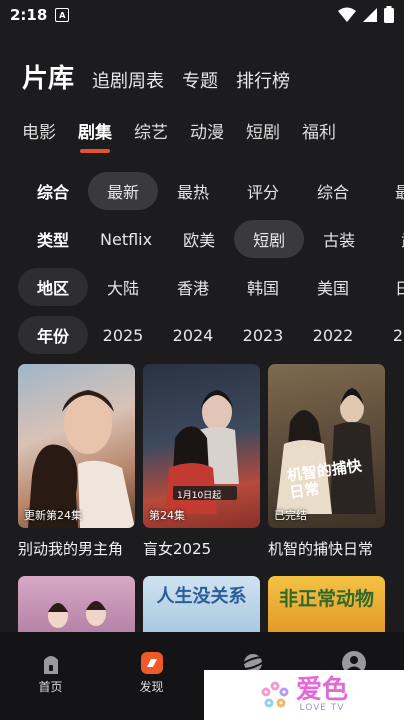 This screenshot has height=720, width=404. What do you see at coordinates (193, 287) in the screenshot?
I see `filter-chip-hongkong: 香港` at bounding box center [193, 287].